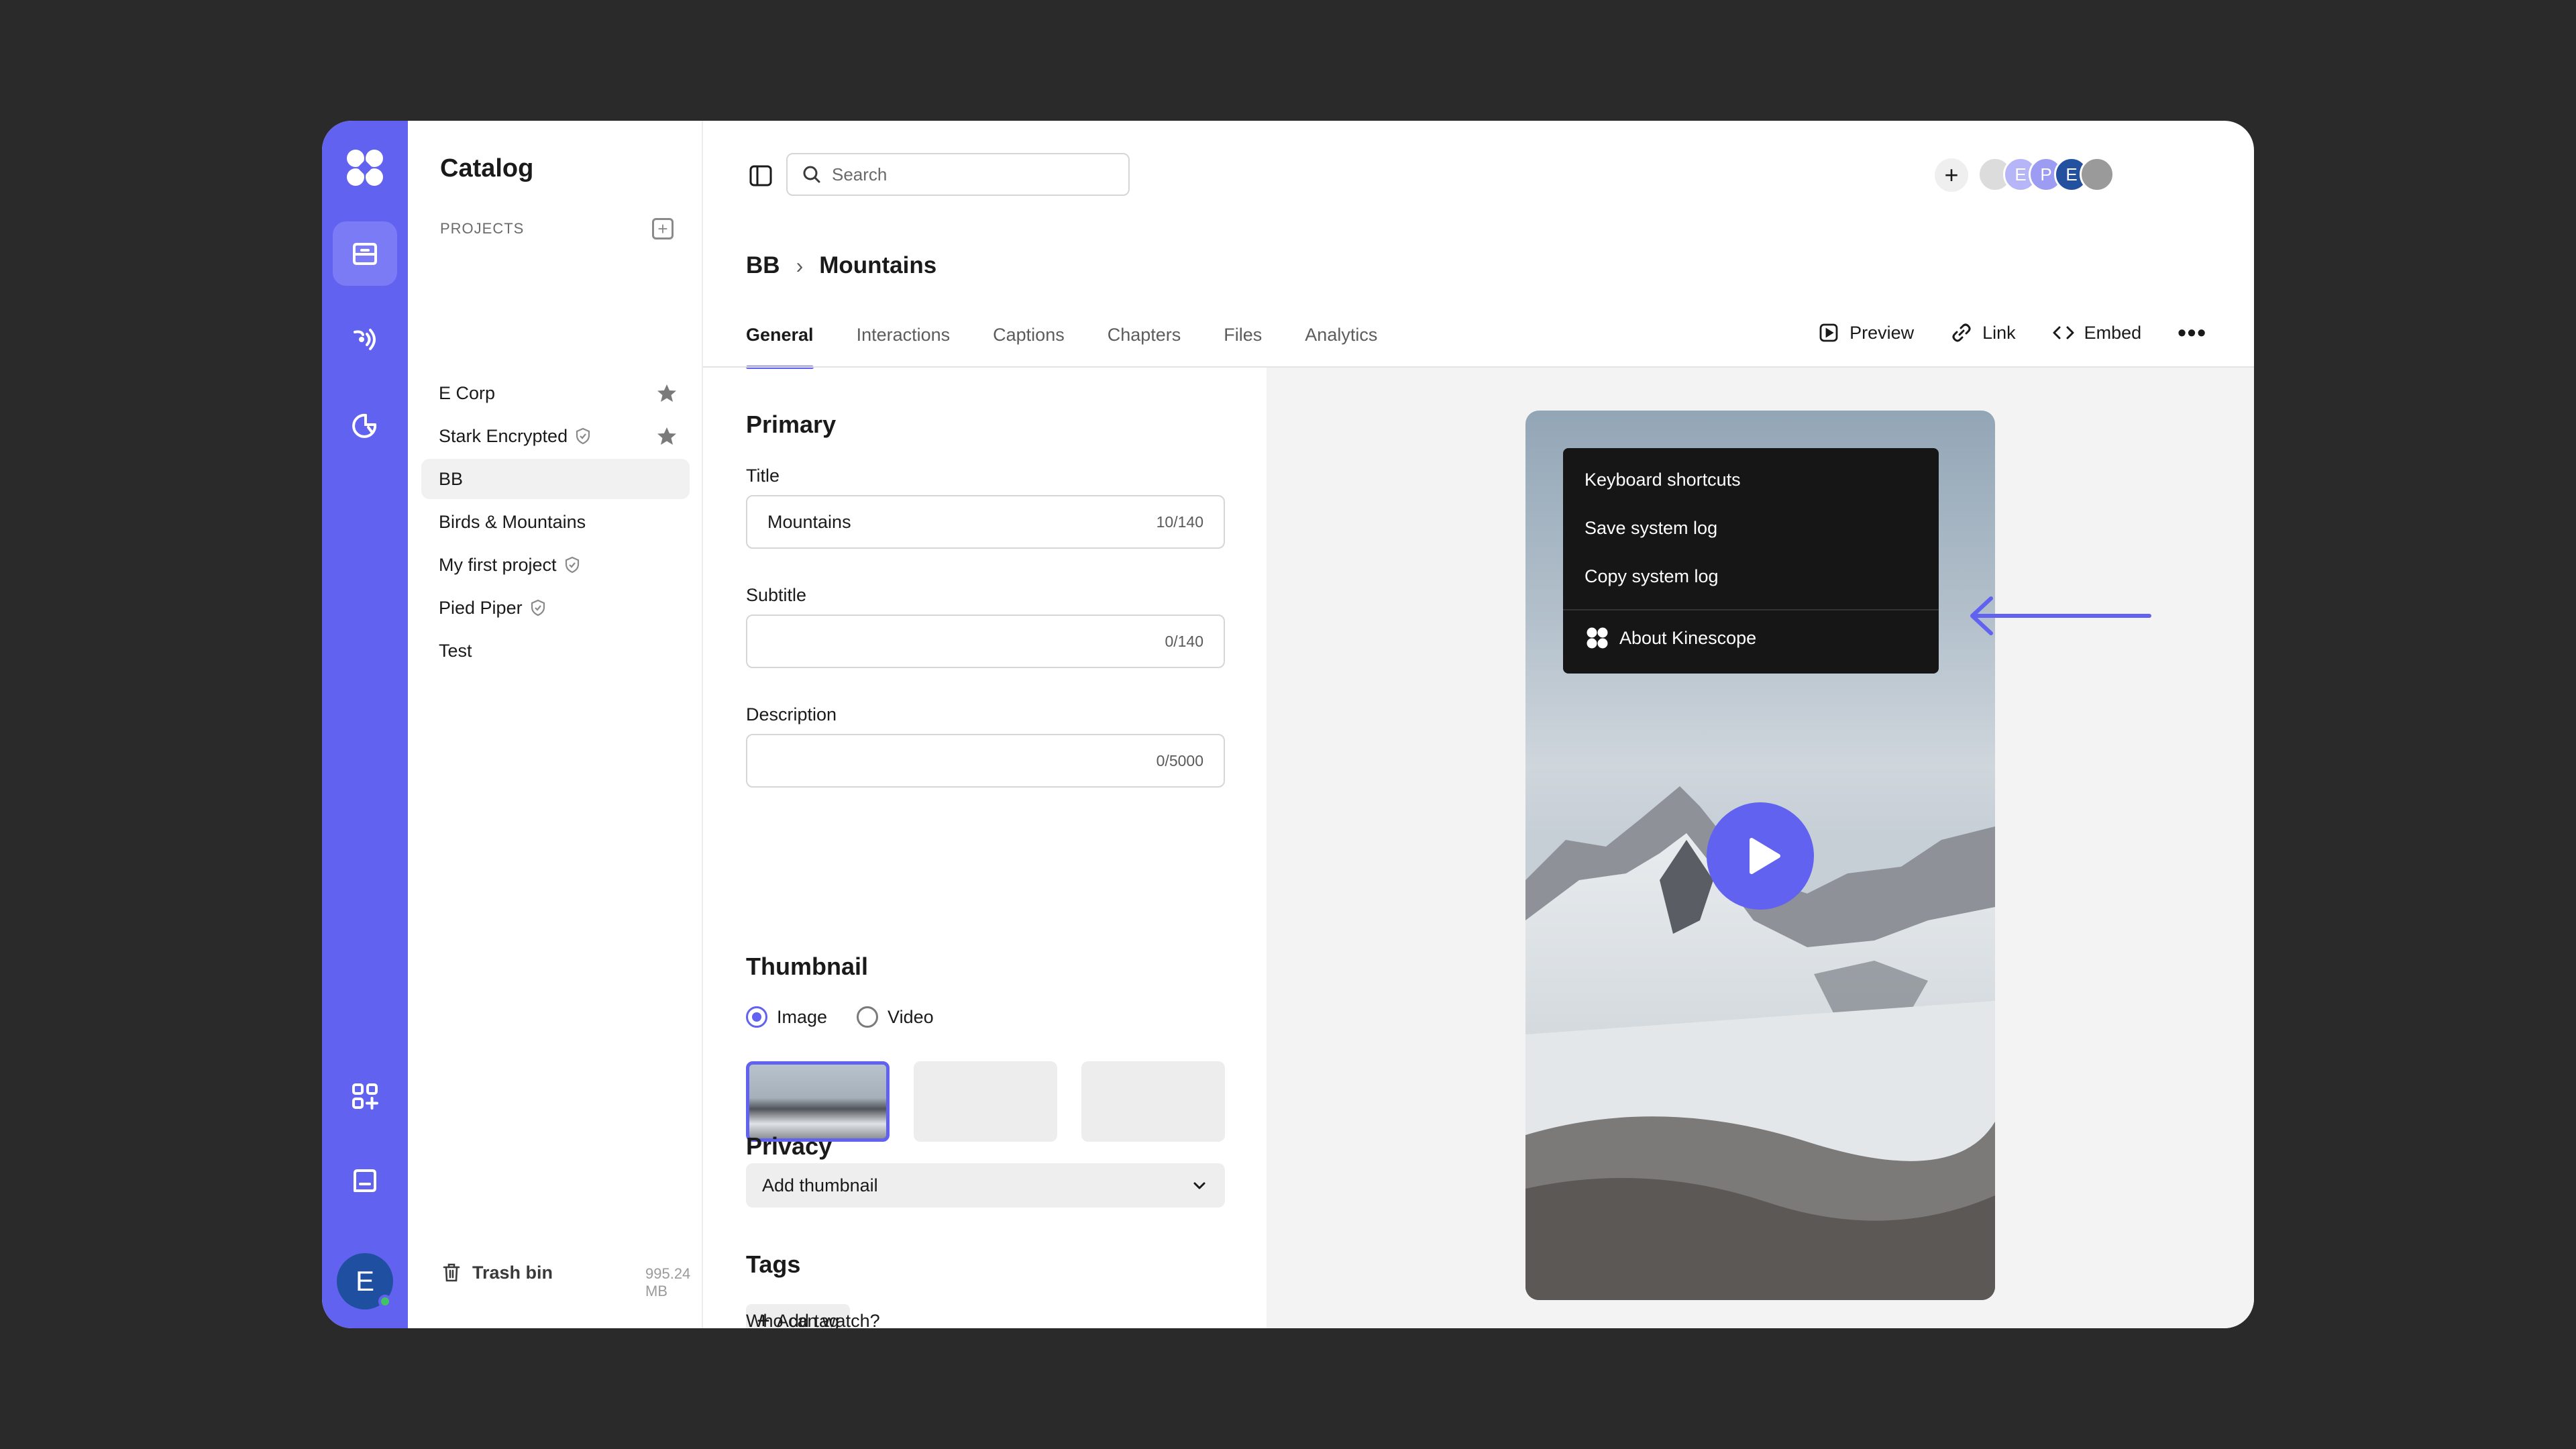  What do you see at coordinates (1999, 332) in the screenshot?
I see `link-label: Link` at bounding box center [1999, 332].